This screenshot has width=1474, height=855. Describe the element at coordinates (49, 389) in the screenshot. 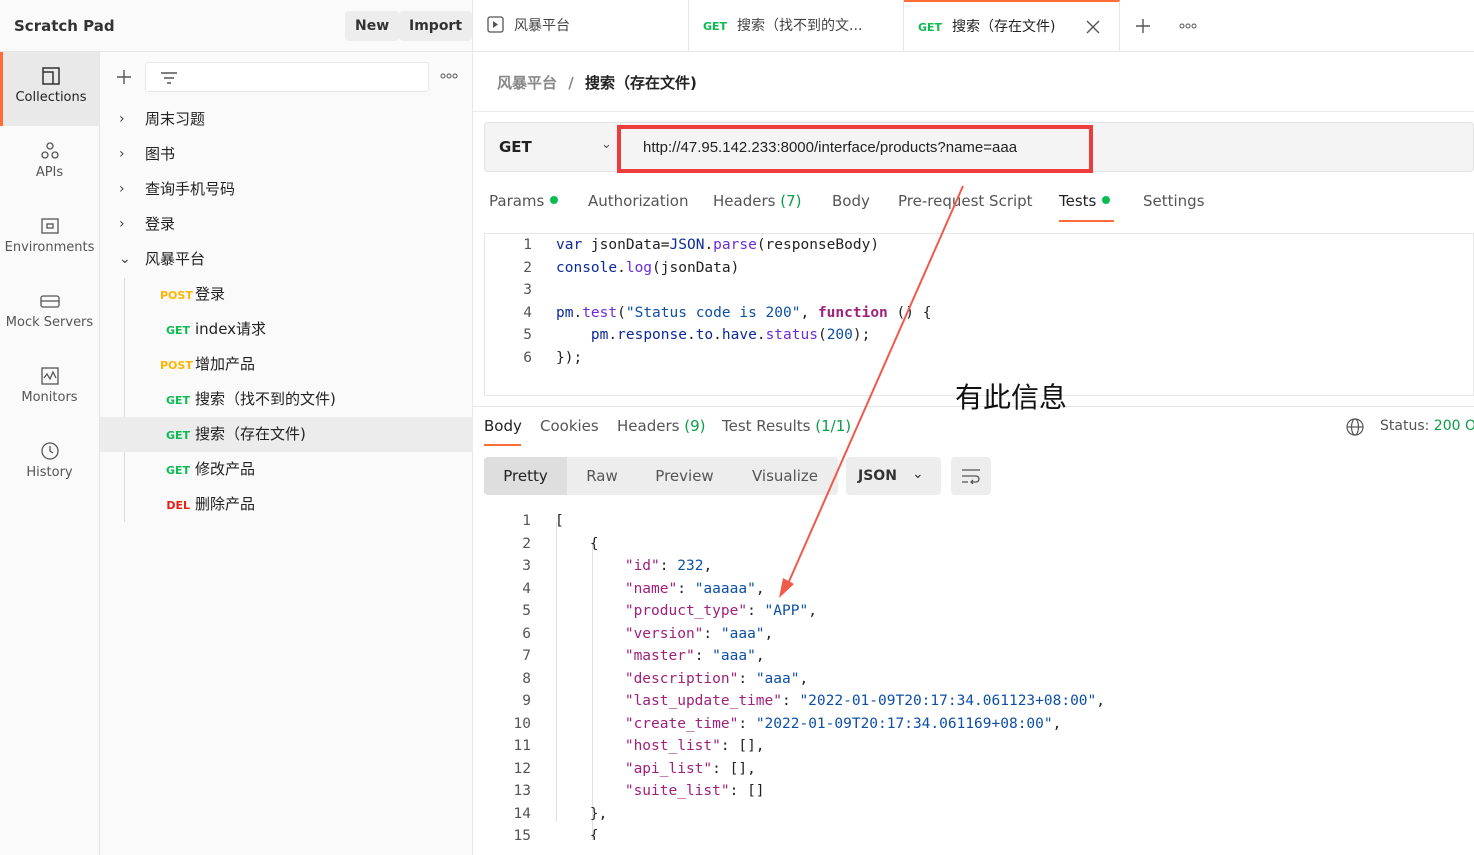

I see `rail-monitors: Monitors` at that location.